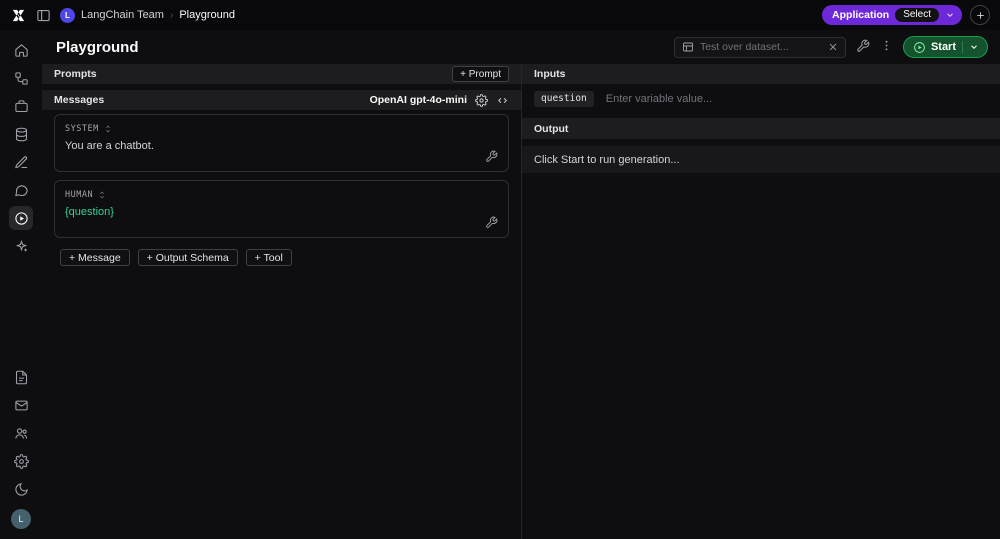 The height and width of the screenshot is (539, 1000). Describe the element at coordinates (761, 74) in the screenshot. I see `inputs-header-bar: Inputs` at that location.